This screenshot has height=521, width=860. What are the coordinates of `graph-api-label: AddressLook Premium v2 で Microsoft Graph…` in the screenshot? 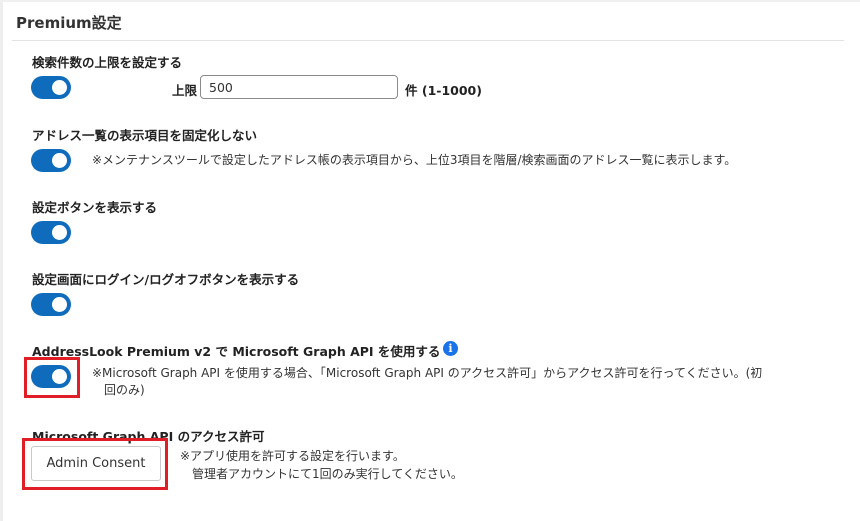 It's located at (236, 351).